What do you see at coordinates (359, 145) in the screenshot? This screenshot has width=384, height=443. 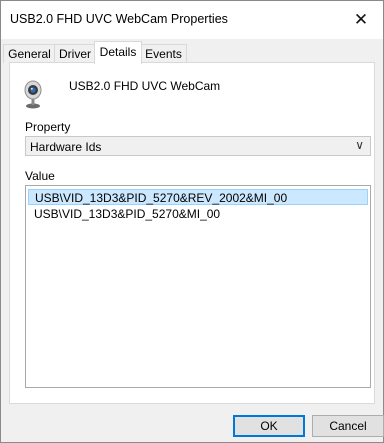 I see `chevron-down-icon: ∨` at bounding box center [359, 145].